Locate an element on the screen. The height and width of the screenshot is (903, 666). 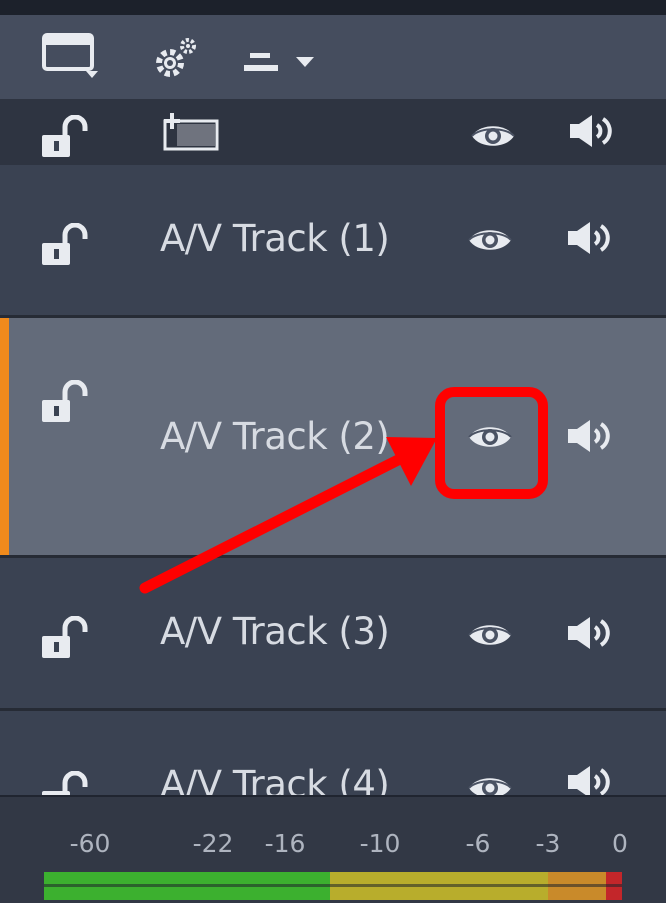
selected-track-indicator is located at coordinates (4, 436).